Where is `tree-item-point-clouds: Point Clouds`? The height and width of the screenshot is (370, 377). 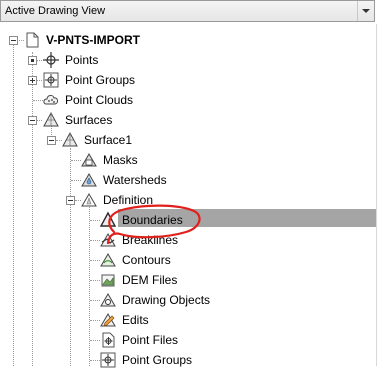
tree-item-point-clouds: Point Clouds is located at coordinates (88, 100).